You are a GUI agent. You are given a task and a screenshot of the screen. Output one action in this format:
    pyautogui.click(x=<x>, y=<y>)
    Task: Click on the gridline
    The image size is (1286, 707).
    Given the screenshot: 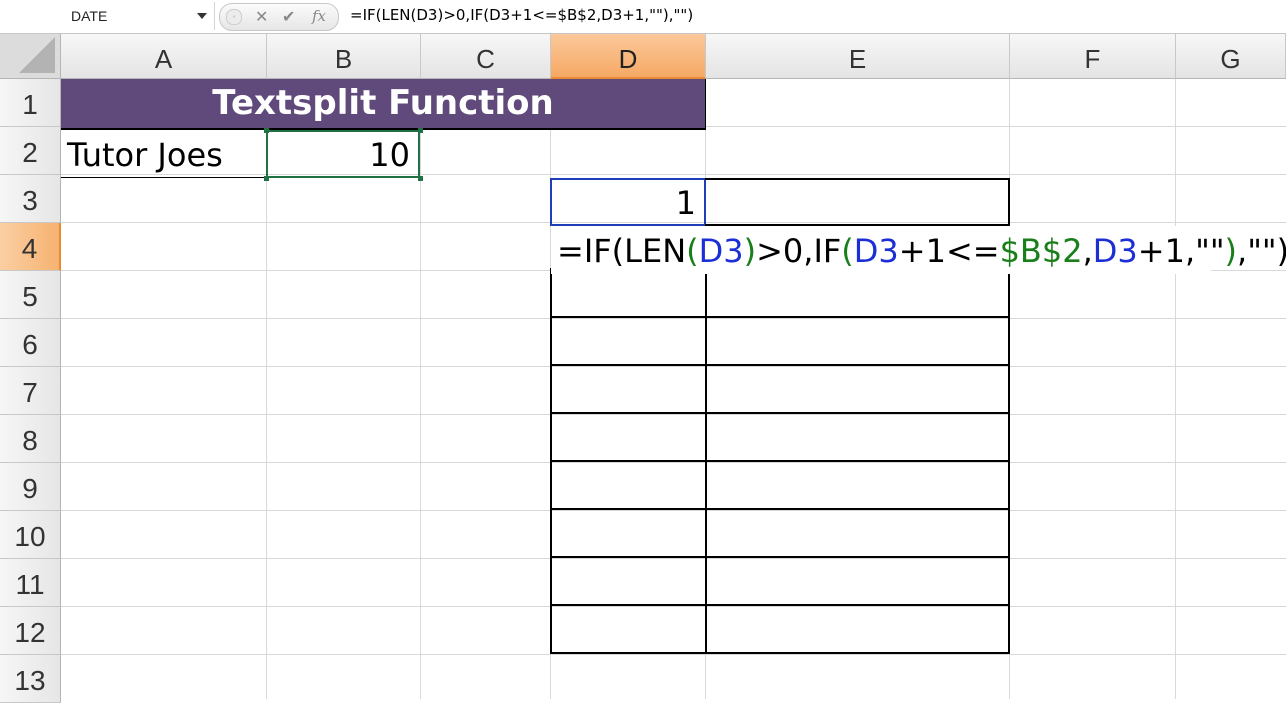 What is the action you would take?
    pyautogui.click(x=673, y=654)
    